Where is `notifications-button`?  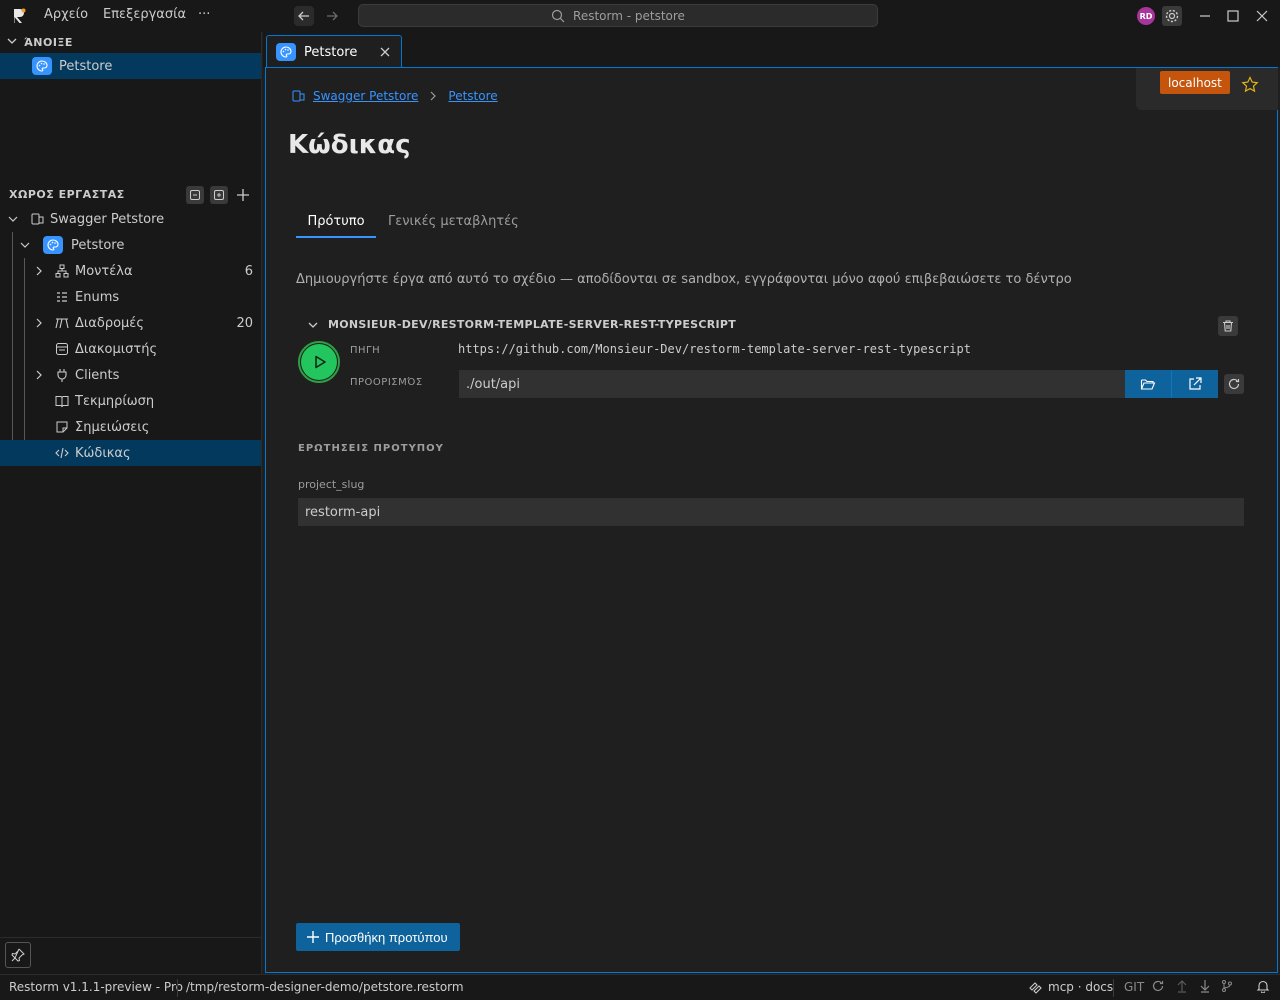
notifications-button is located at coordinates (1263, 986).